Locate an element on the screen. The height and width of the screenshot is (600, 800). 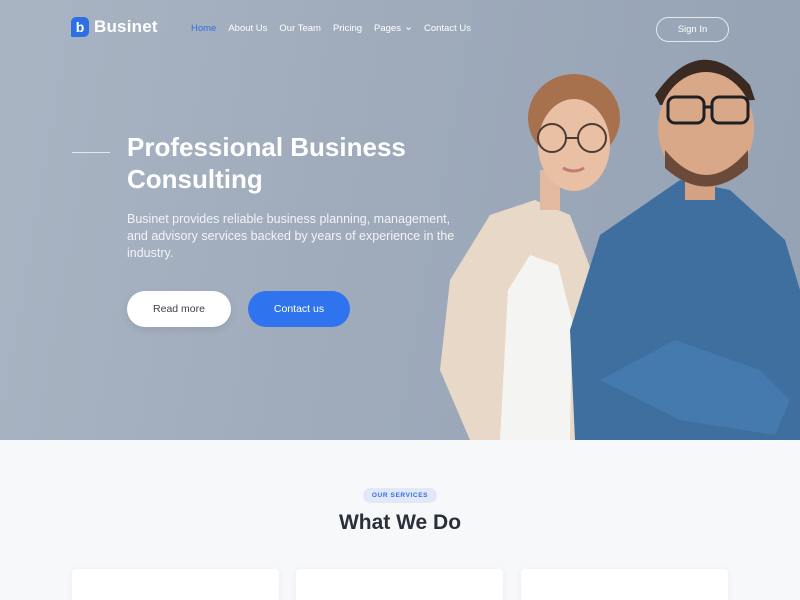
brand-logo: b Businet is located at coordinates (114, 27).